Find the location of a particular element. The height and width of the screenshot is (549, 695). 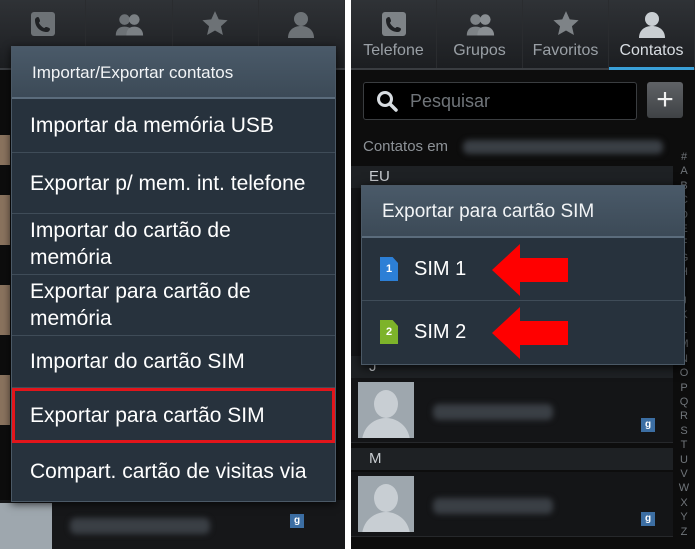

alphabet-index-letter: Q is located at coordinates (684, 402).